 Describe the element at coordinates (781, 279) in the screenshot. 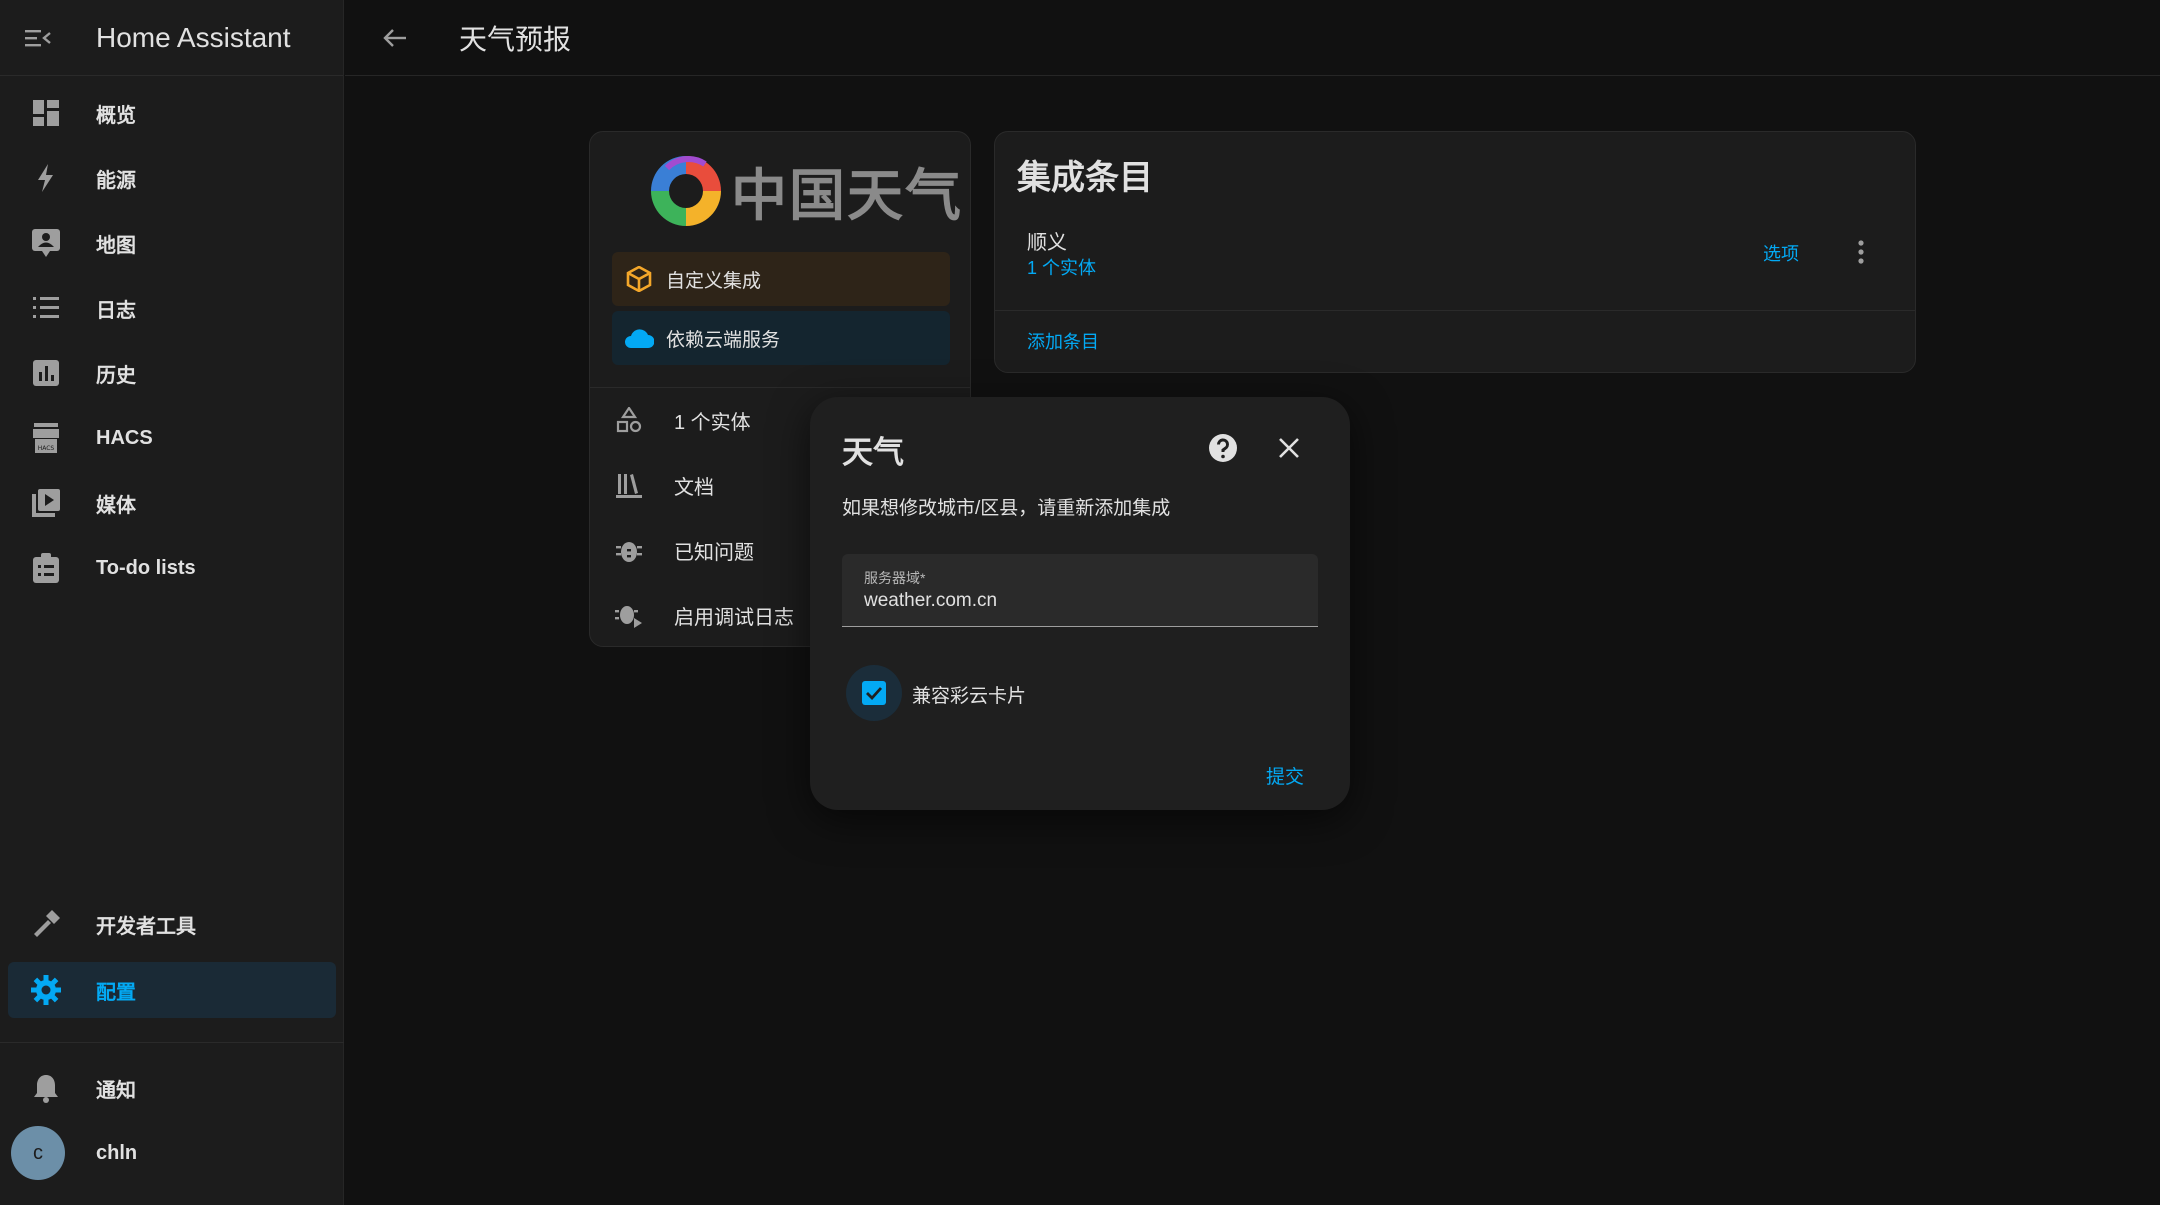

I see `custom-integration-chip: 自定义集成` at that location.